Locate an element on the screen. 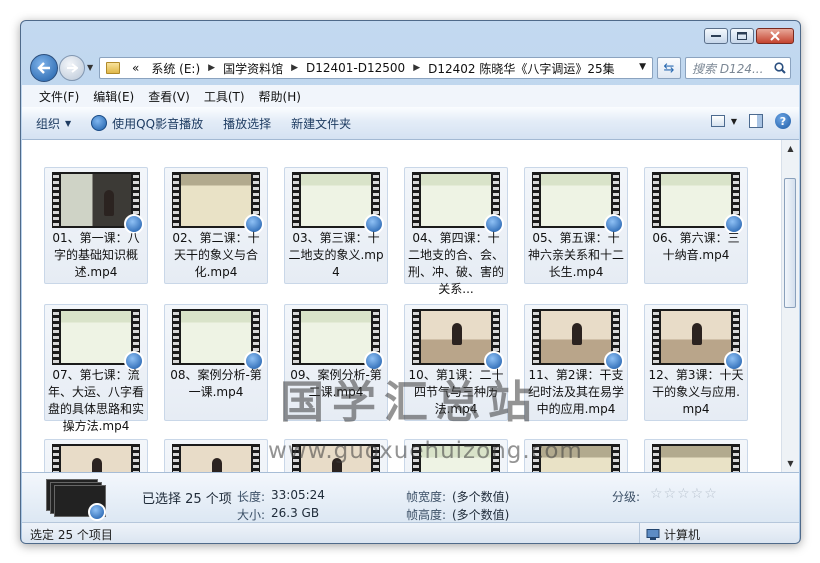  file-item: 07、第七课：流年、大运、八字看盘的具体思路和实操方法.mp4 is located at coordinates (96, 368).